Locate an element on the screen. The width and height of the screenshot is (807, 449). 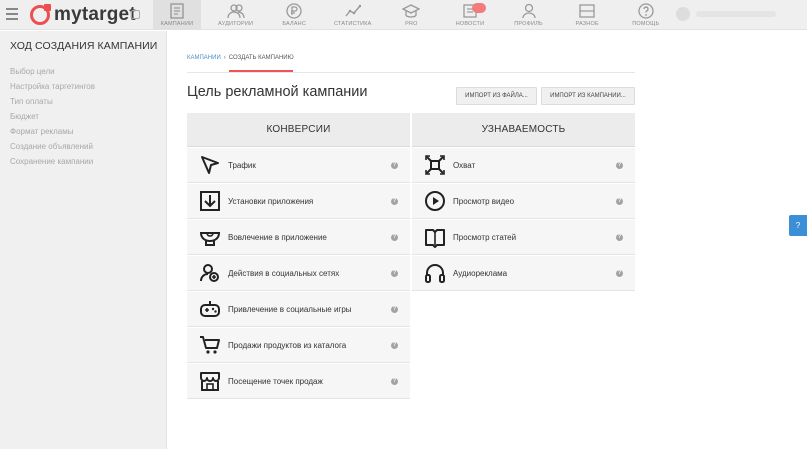
nav-item-help: Помощь is located at coordinates (646, 15).